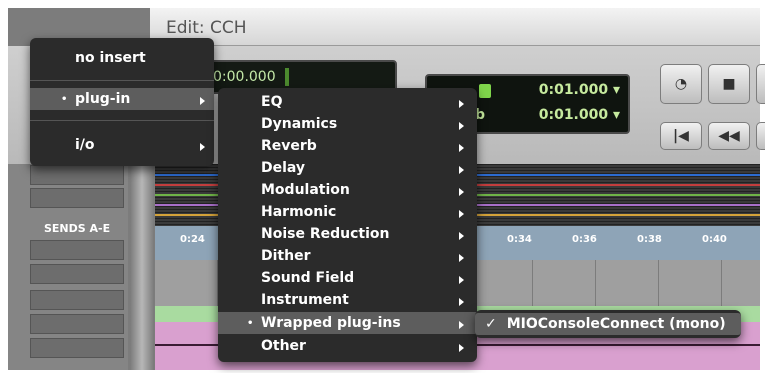 This screenshot has height=373, width=765. I want to click on menu-item-delay: Delay, so click(283, 168).